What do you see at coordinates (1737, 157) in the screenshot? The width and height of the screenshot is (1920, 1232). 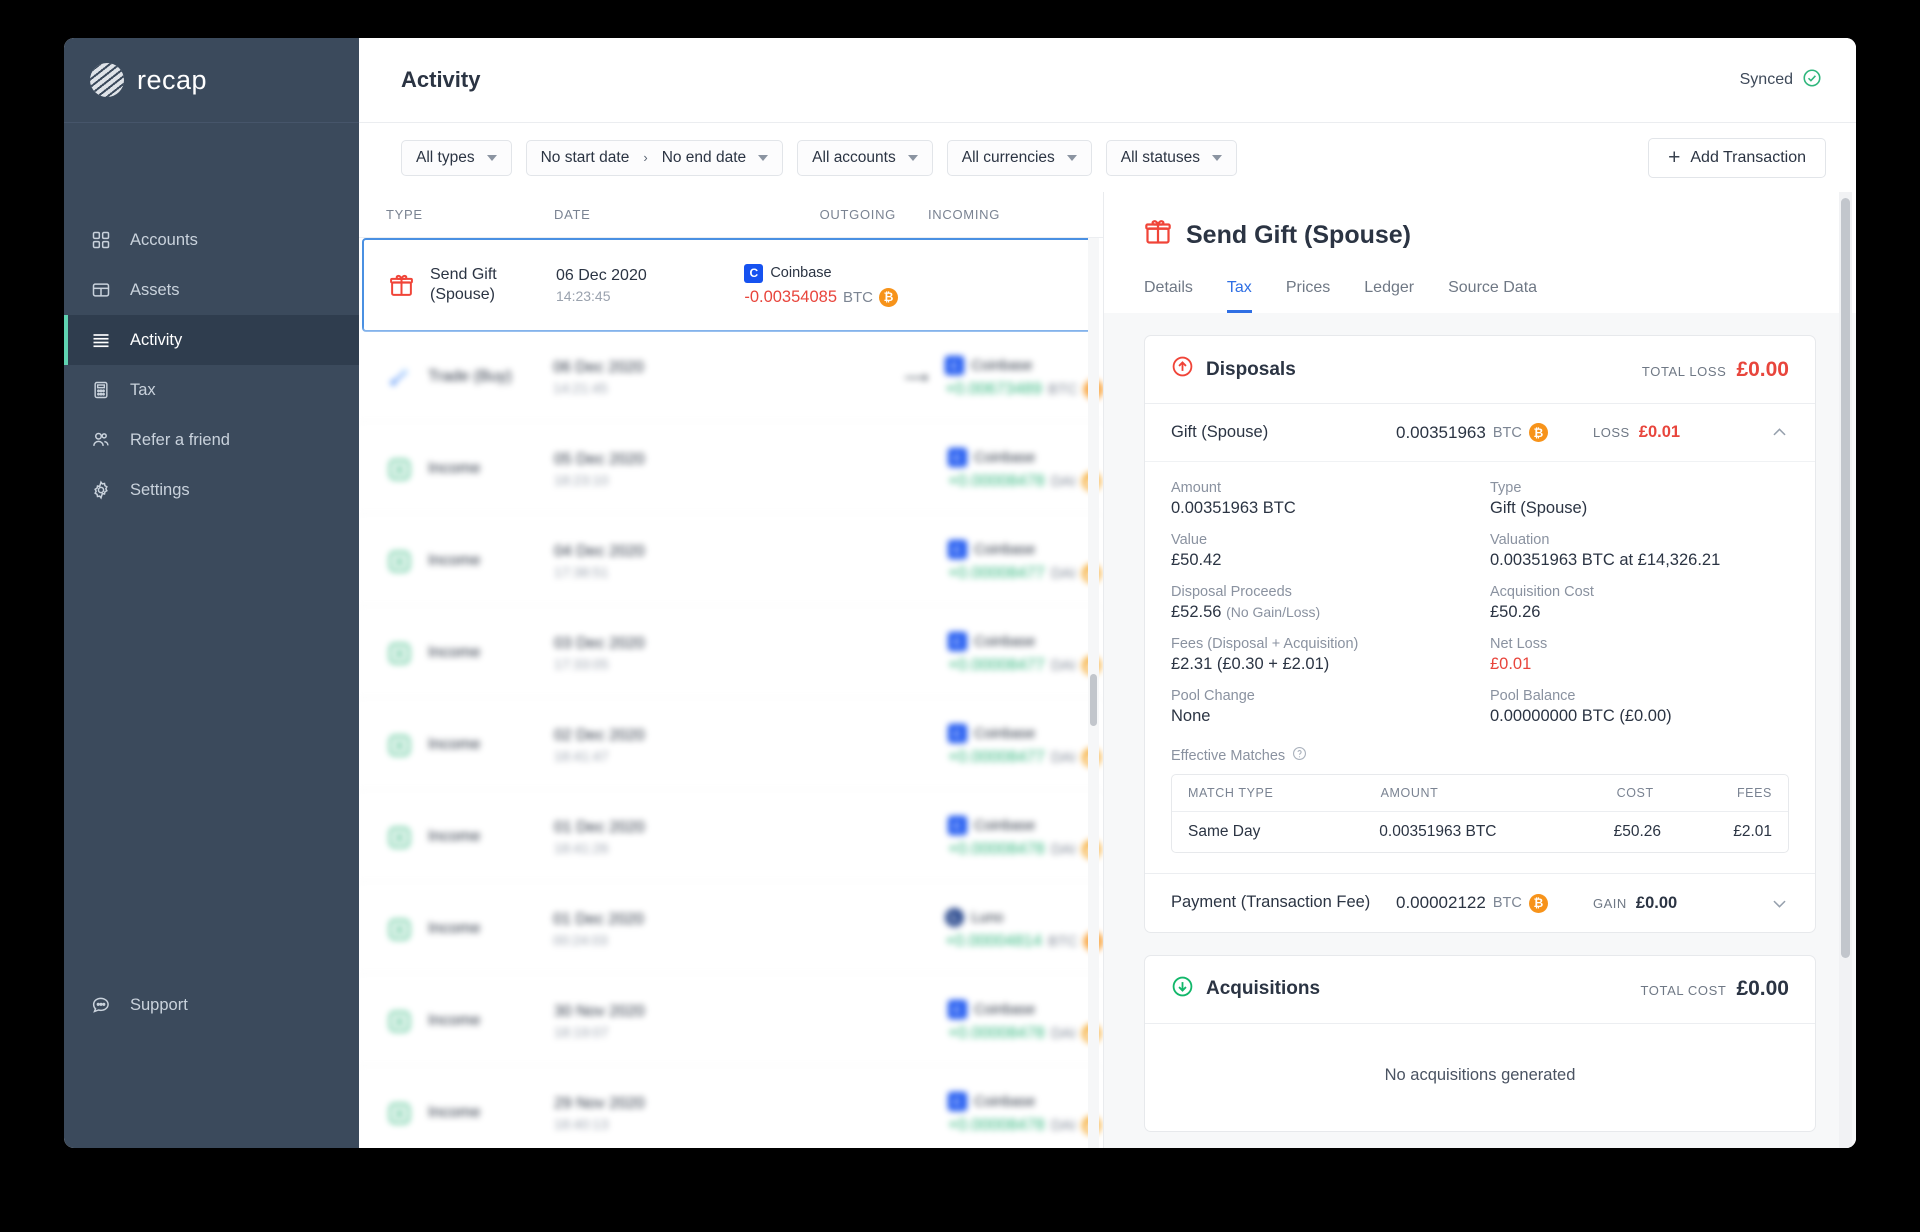 I see `add-transaction-button: + Add Transaction` at bounding box center [1737, 157].